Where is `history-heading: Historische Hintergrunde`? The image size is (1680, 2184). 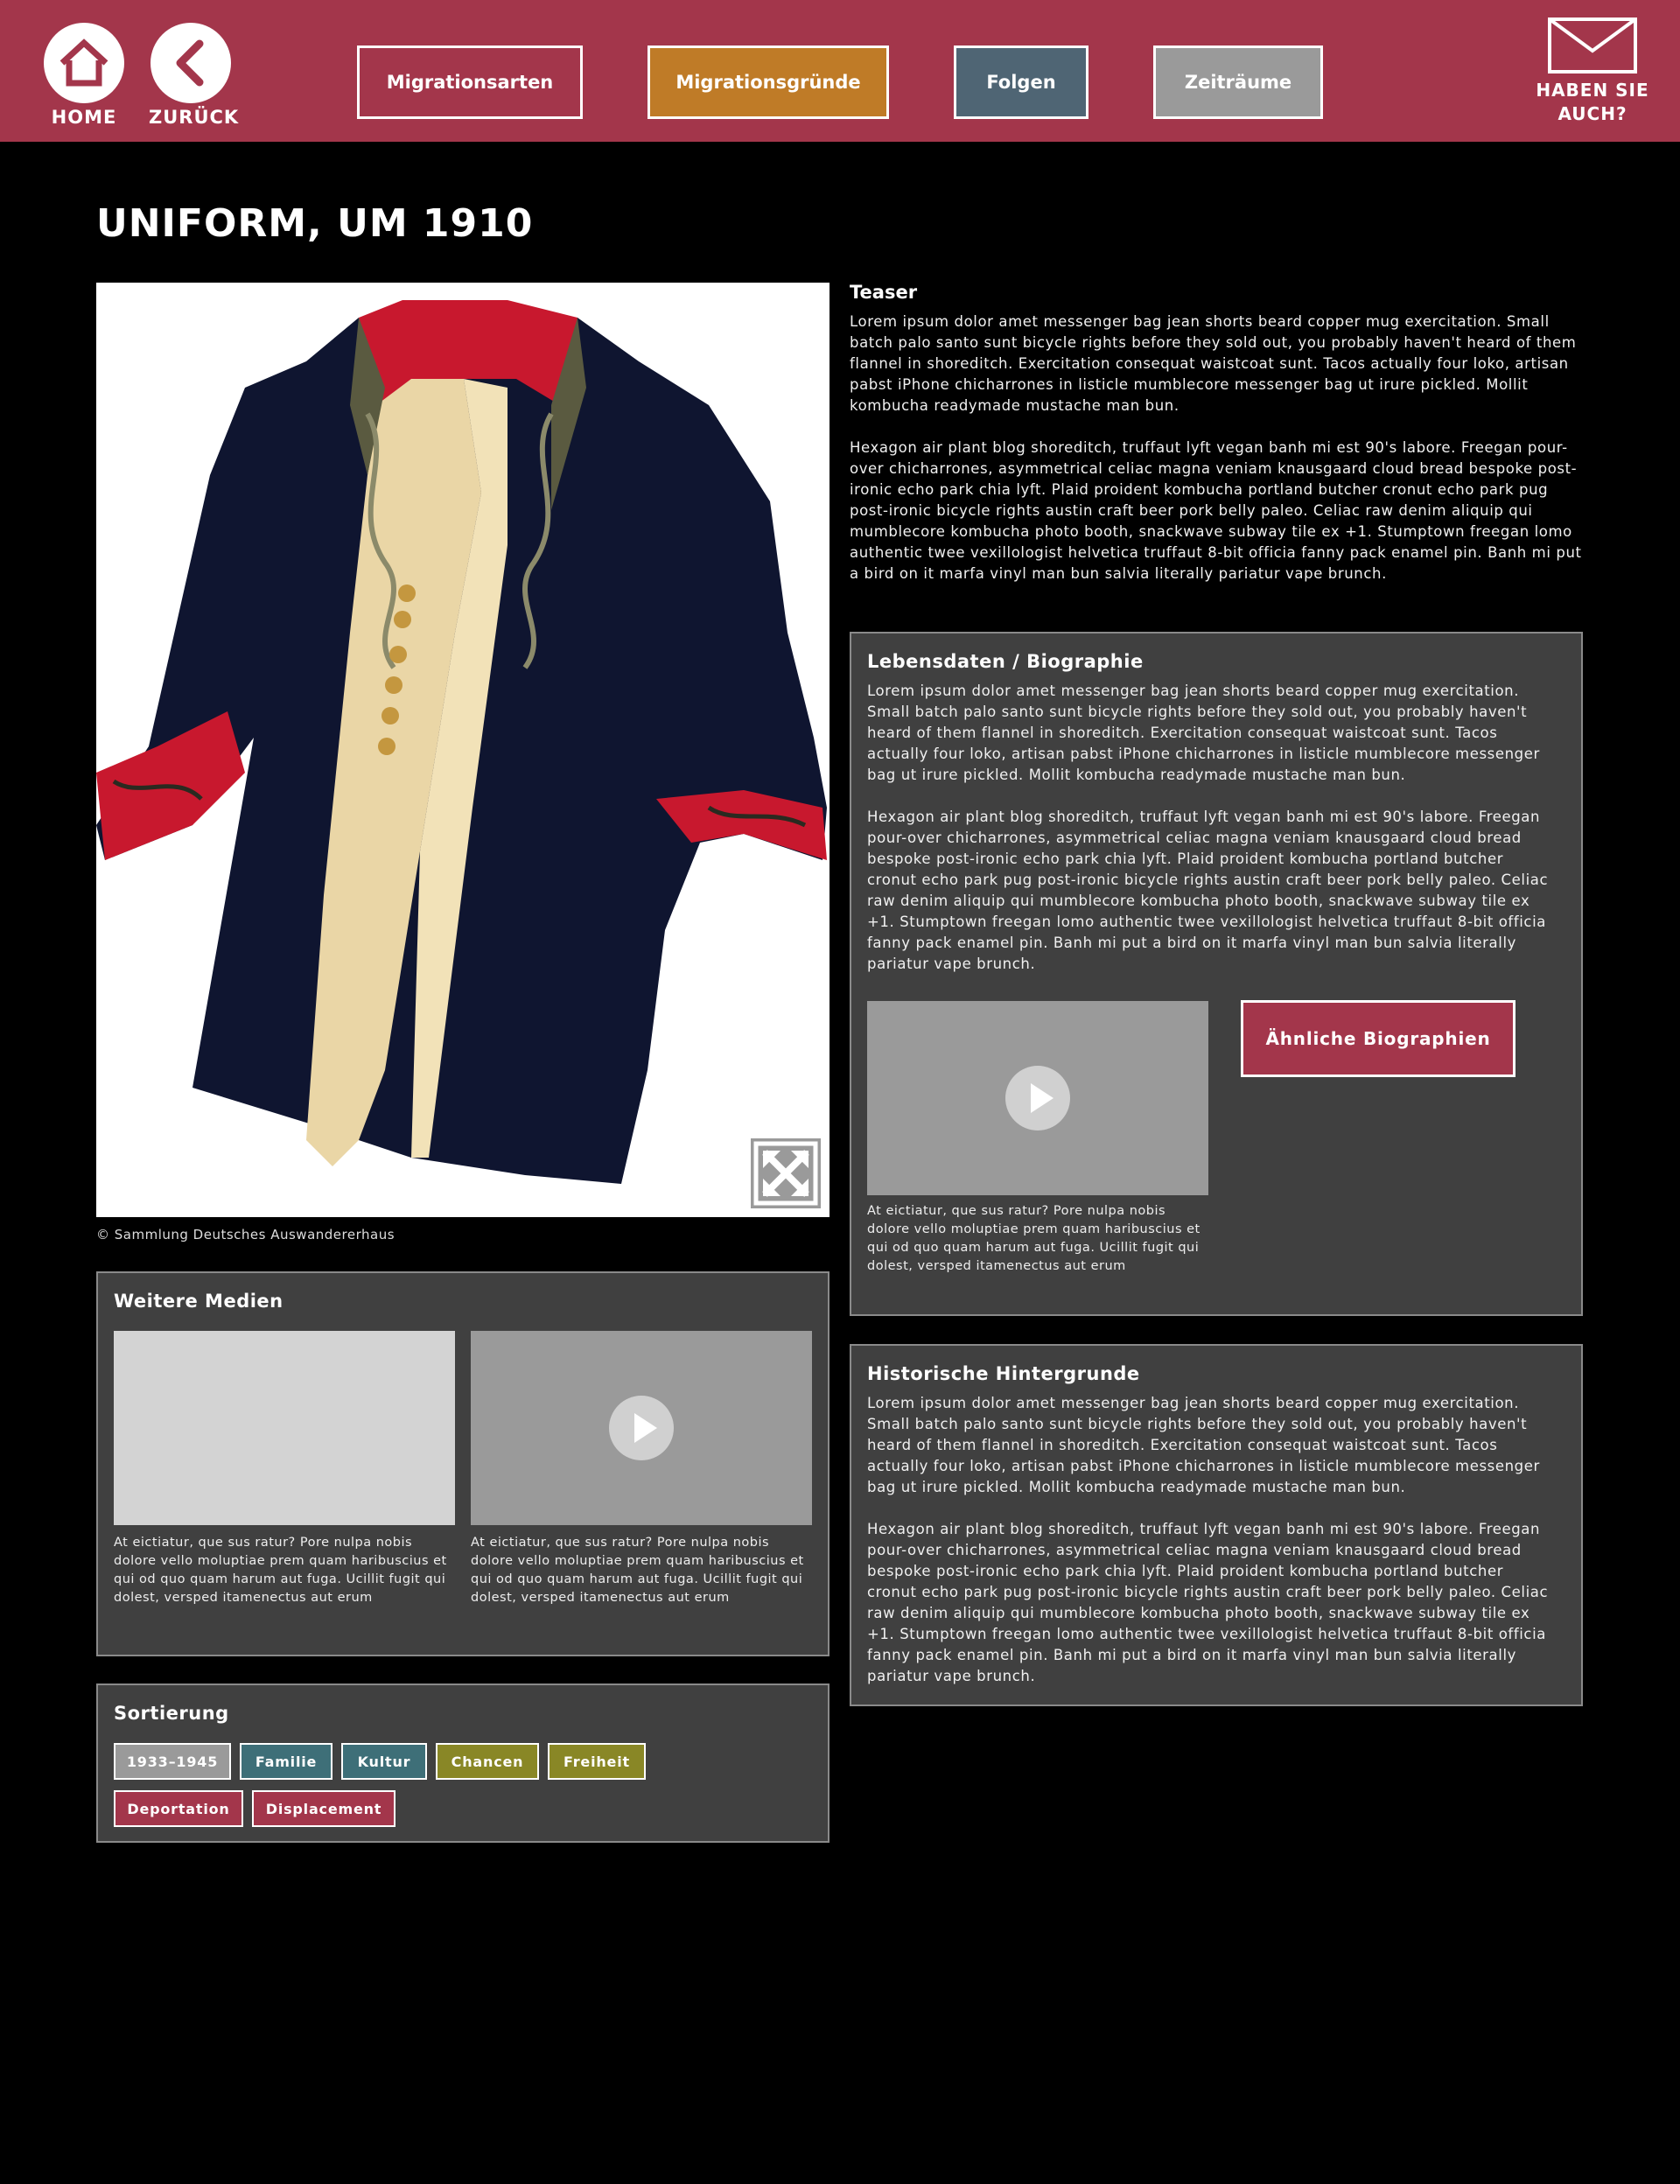 history-heading: Historische Hintergrunde is located at coordinates (1003, 1373).